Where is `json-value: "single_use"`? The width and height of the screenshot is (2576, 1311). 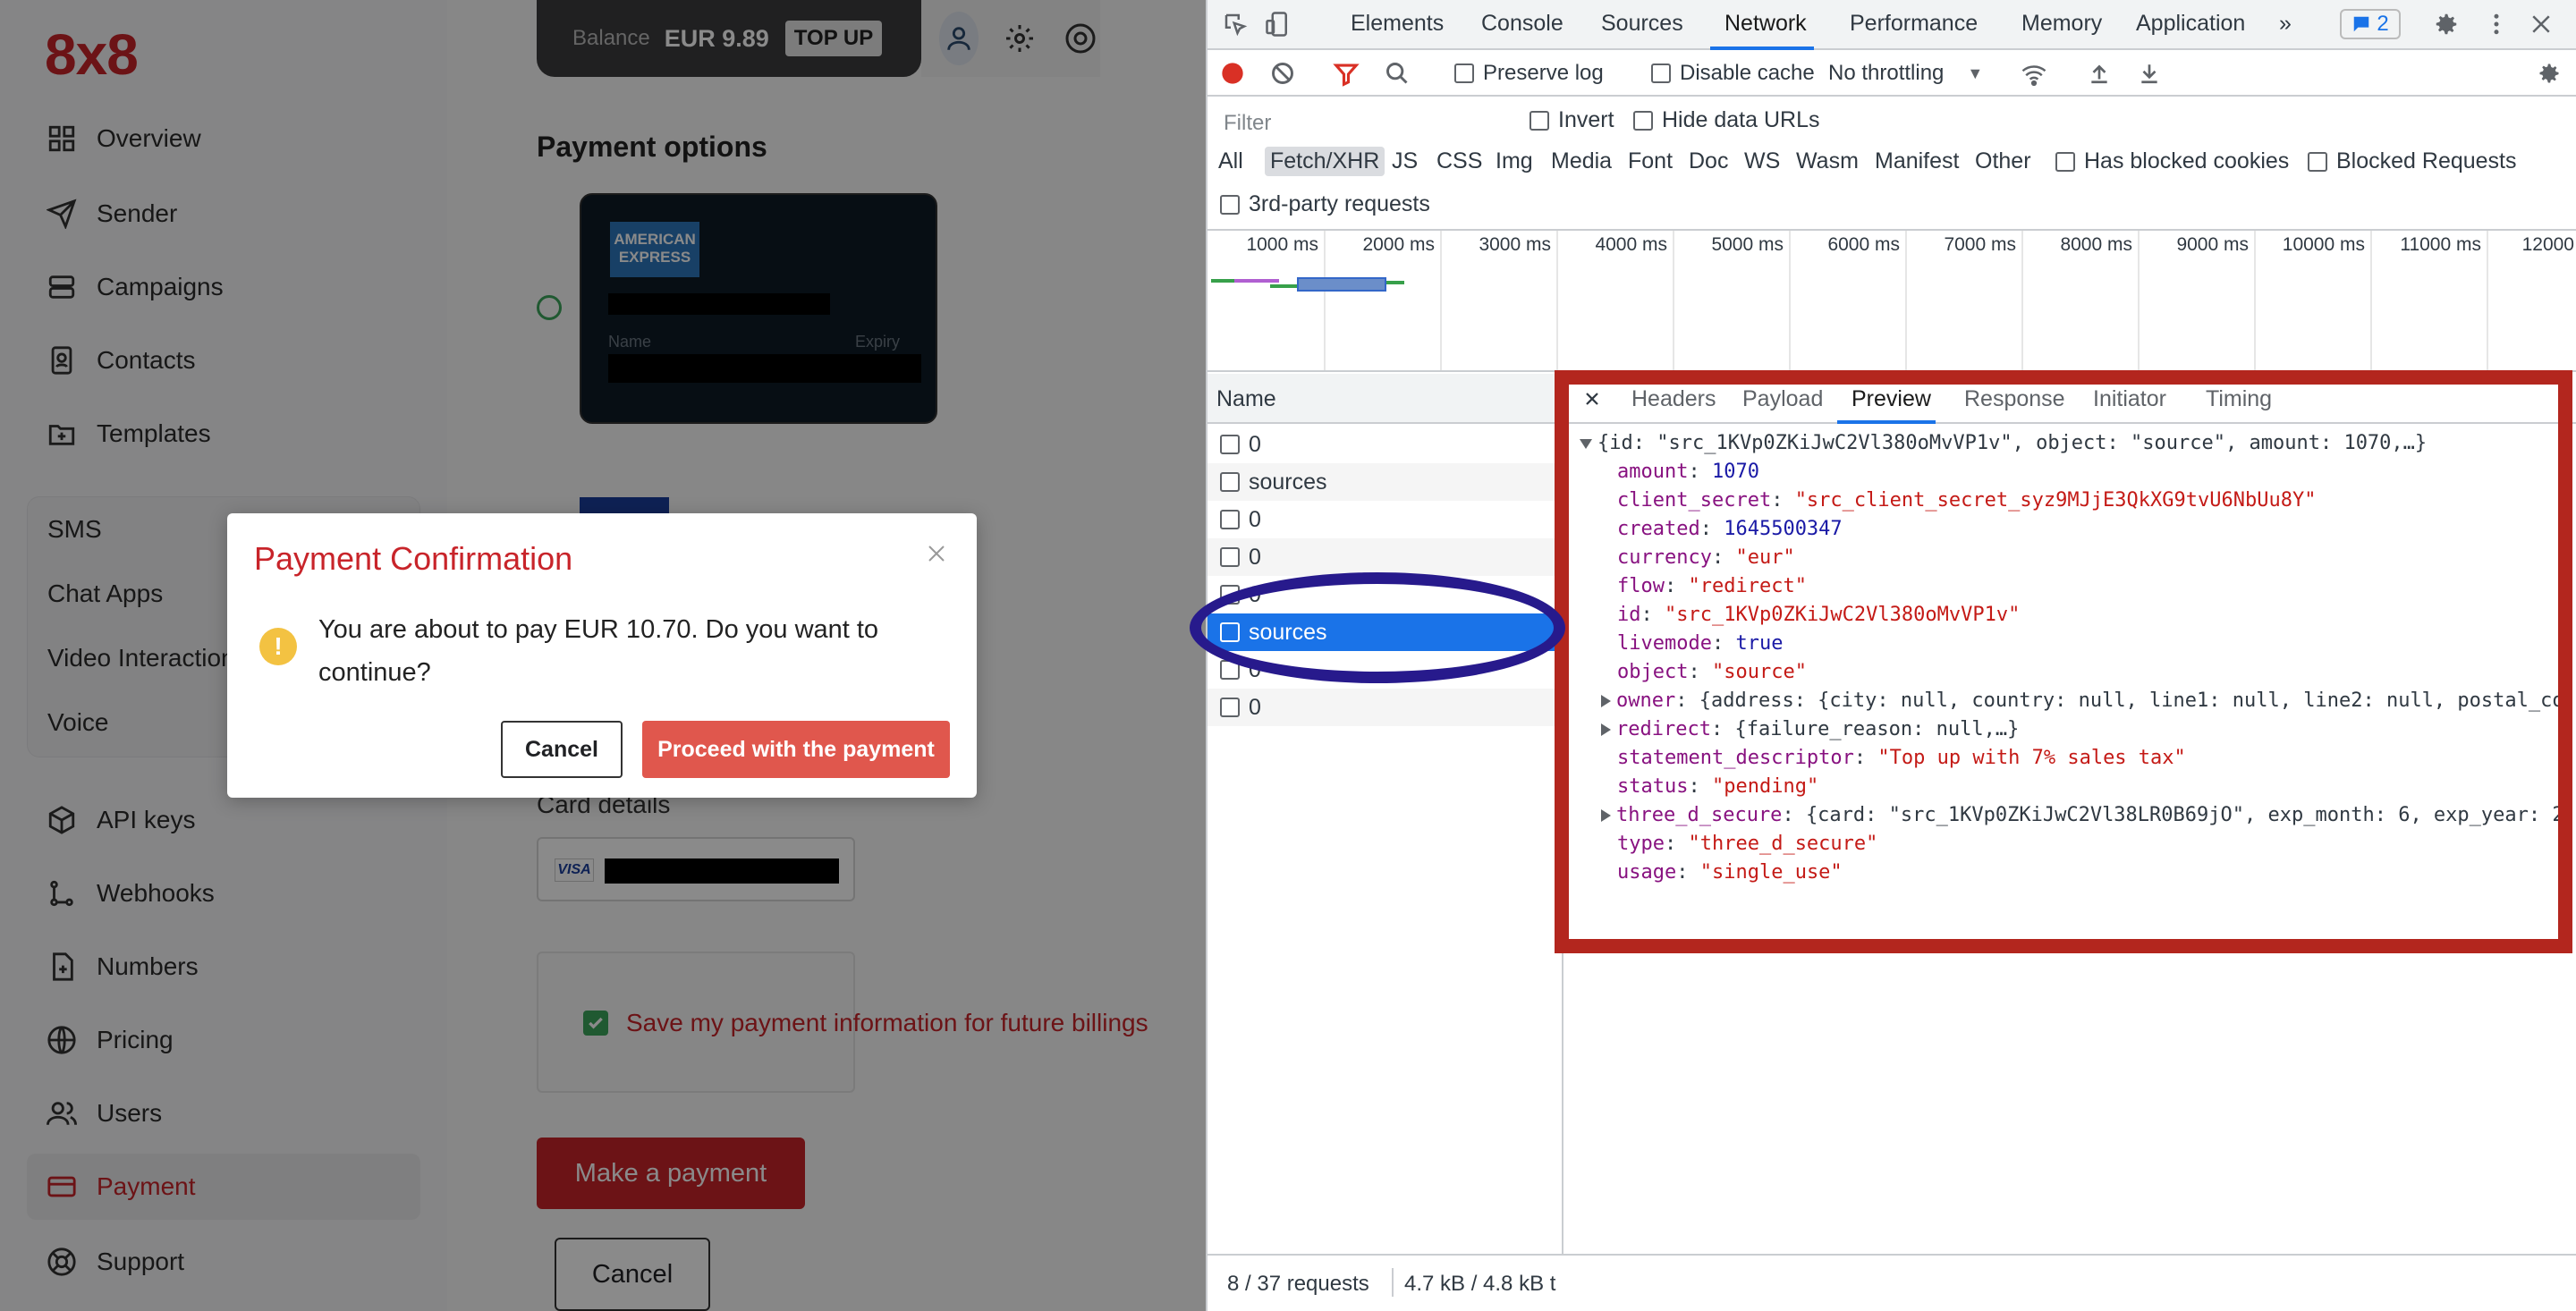 json-value: "single_use" is located at coordinates (1771, 872).